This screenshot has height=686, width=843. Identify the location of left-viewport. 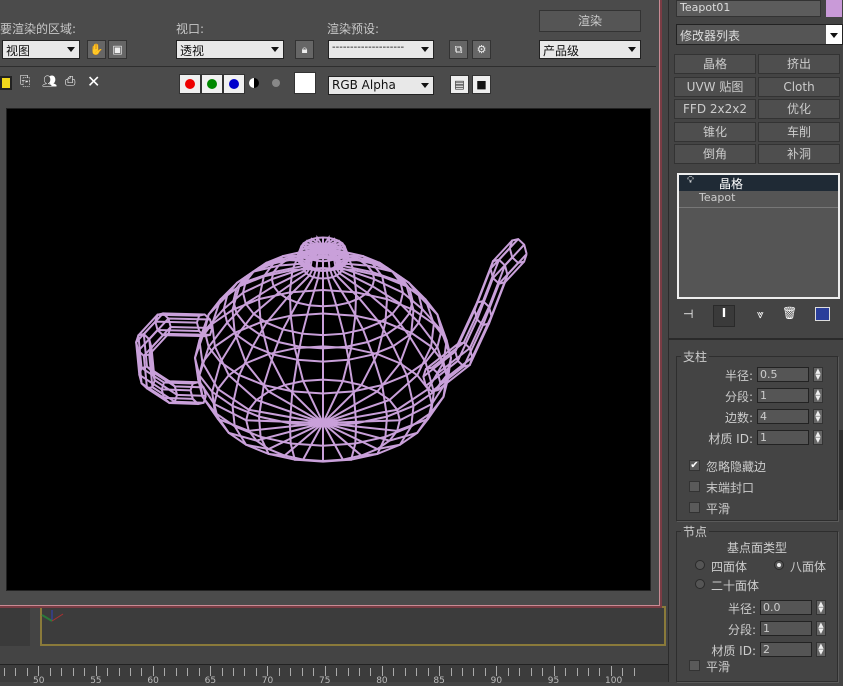
(15, 626).